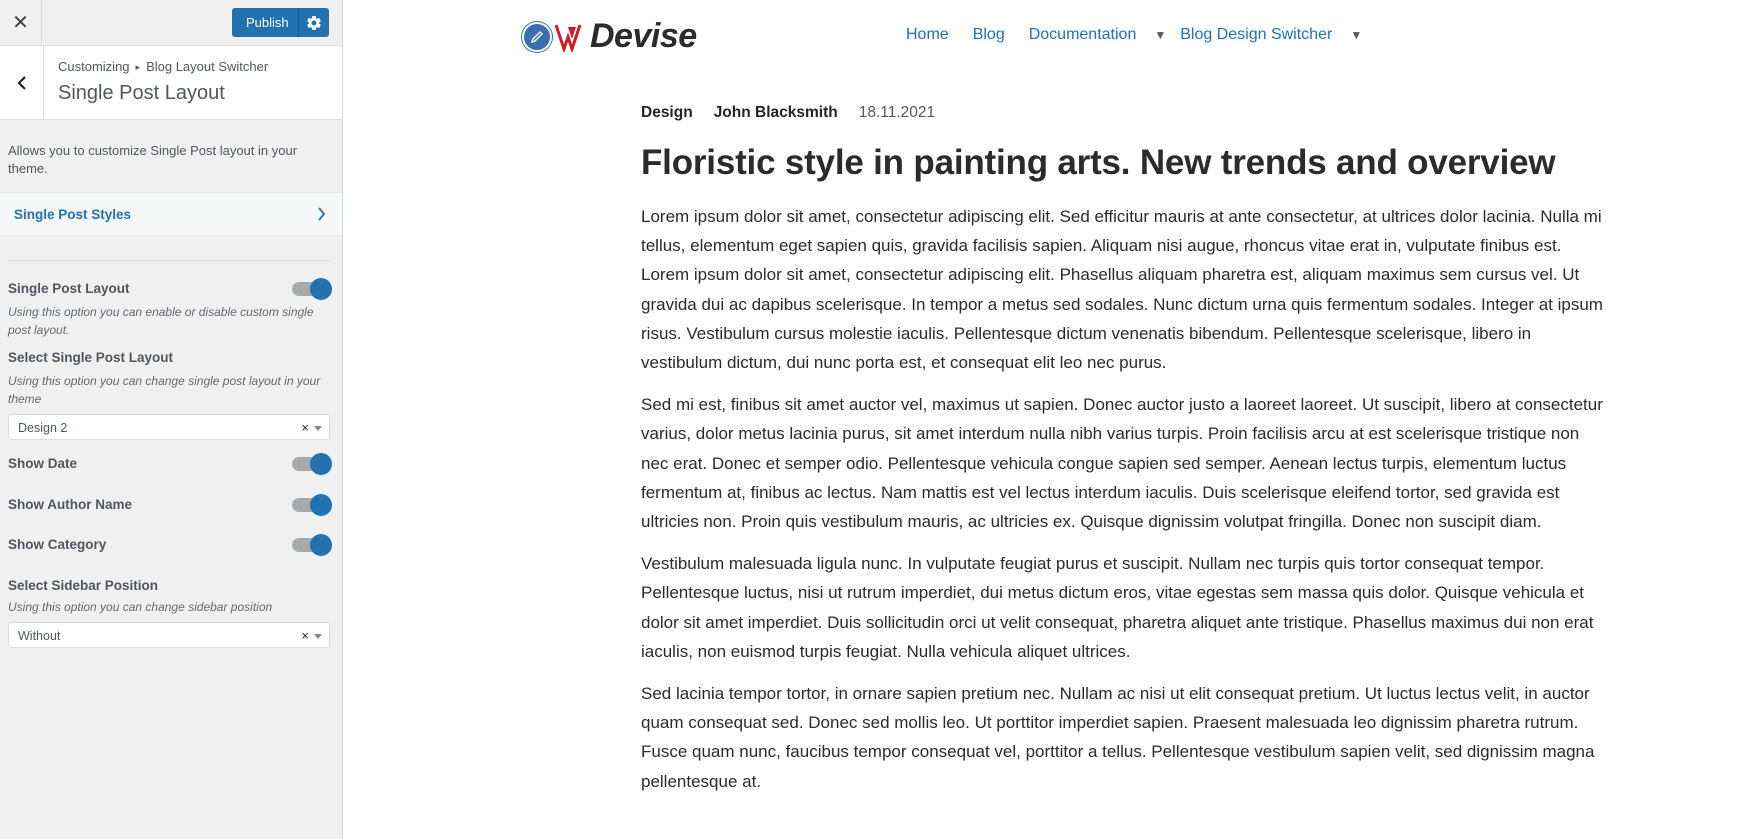  Describe the element at coordinates (265, 22) in the screenshot. I see `publish-button: Publish` at that location.